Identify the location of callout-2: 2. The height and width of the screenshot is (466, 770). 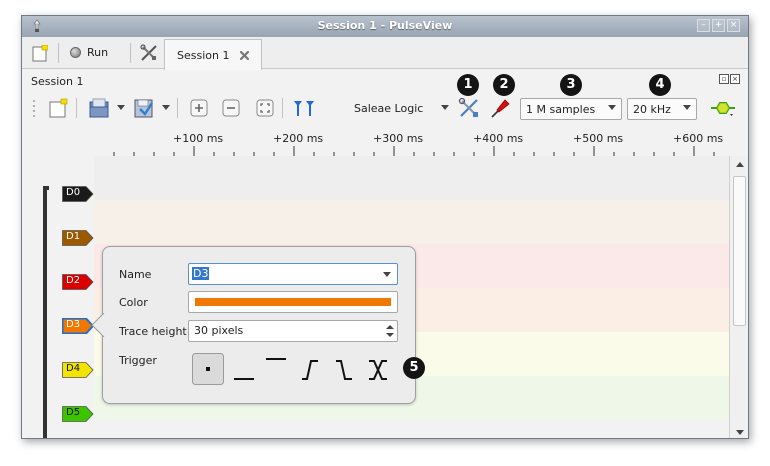
(504, 85).